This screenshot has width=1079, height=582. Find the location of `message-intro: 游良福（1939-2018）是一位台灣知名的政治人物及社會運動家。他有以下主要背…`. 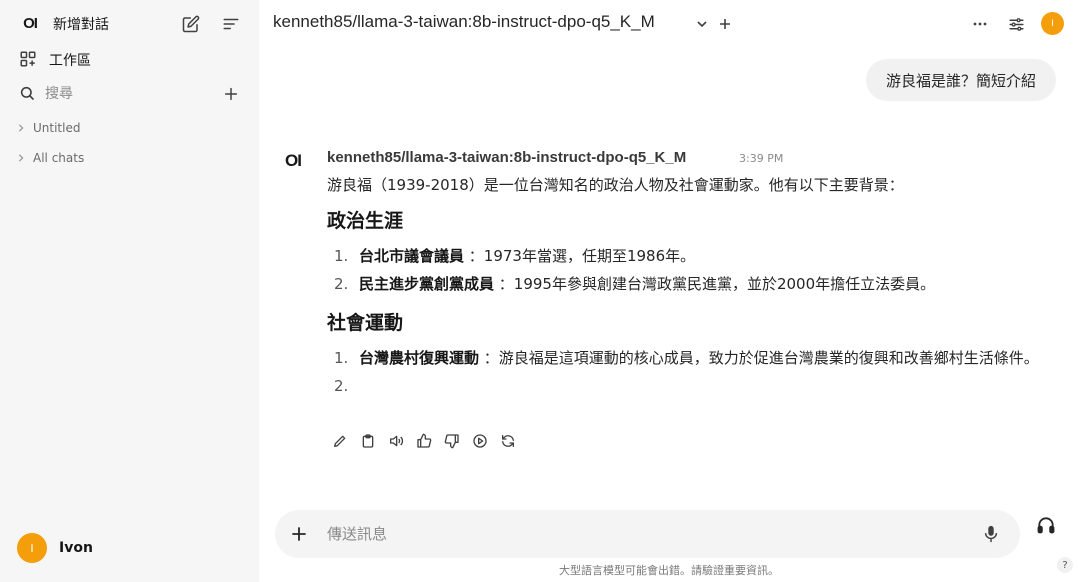

message-intro: 游良福（1939-2018）是一位台灣知名的政治人物及社會運動家。他有以下主要背… is located at coordinates (615, 185).